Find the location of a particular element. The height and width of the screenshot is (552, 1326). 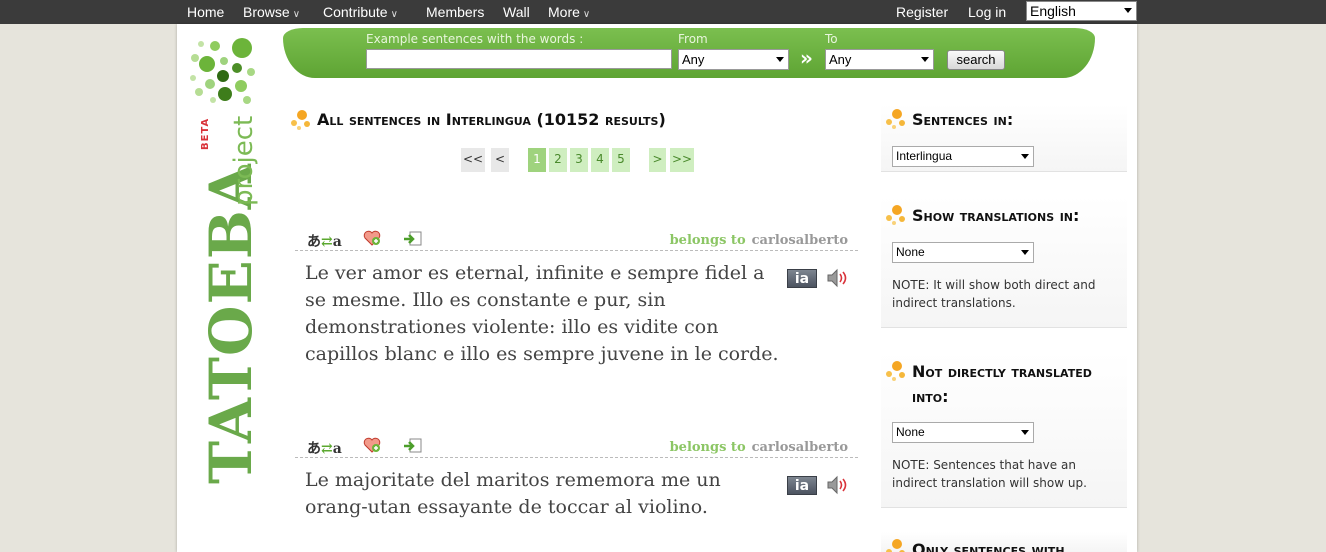

sentences-in-title: Sentences in: is located at coordinates (963, 119).